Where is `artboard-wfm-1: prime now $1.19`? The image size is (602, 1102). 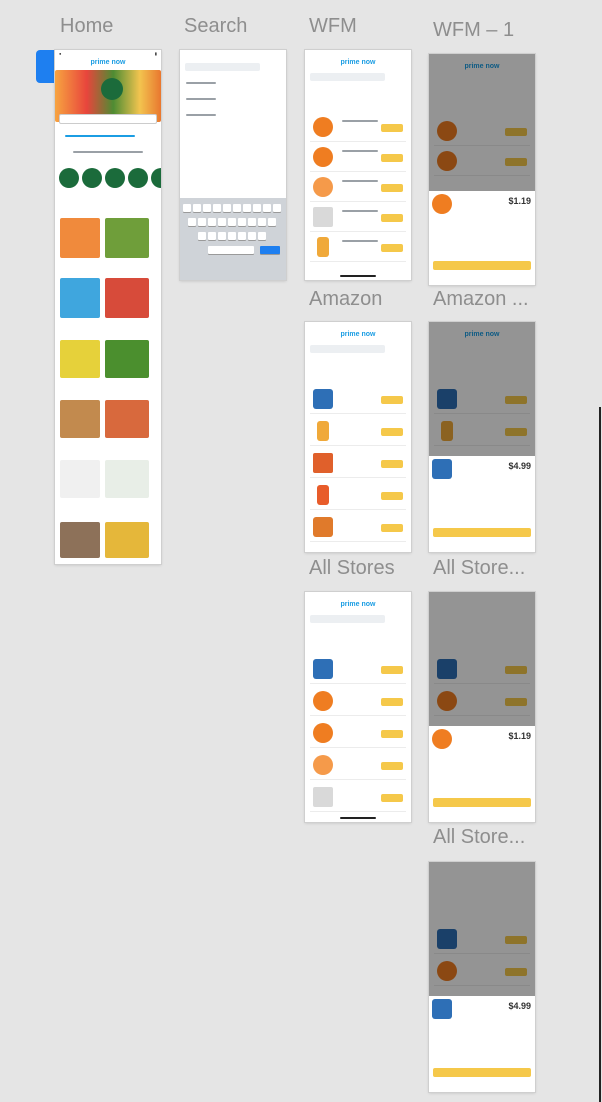
artboard-wfm-1: prime now $1.19 is located at coordinates (482, 169).